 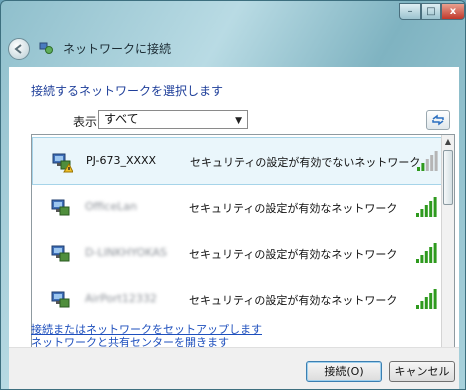 I want to click on button-bar: 接続(O) キャンセル, so click(x=234, y=368).